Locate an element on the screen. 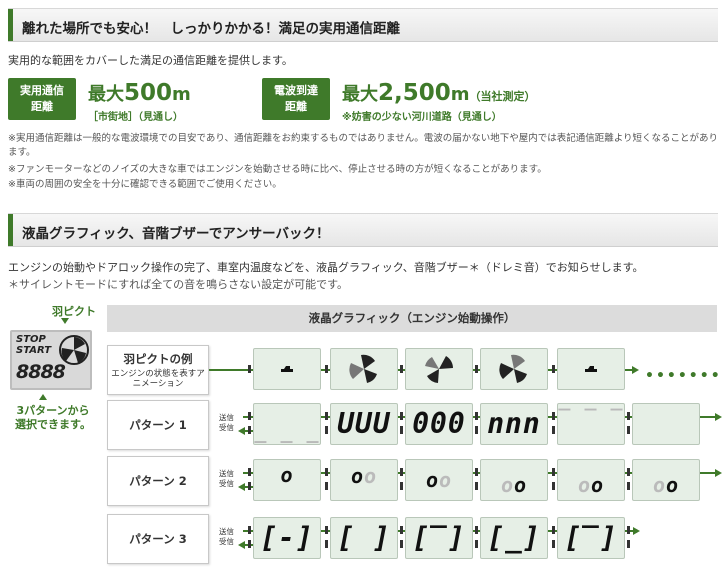 Image resolution: width=727 pixels, height=581 pixels. lcd-cell: _ _ _ is located at coordinates (287, 424).